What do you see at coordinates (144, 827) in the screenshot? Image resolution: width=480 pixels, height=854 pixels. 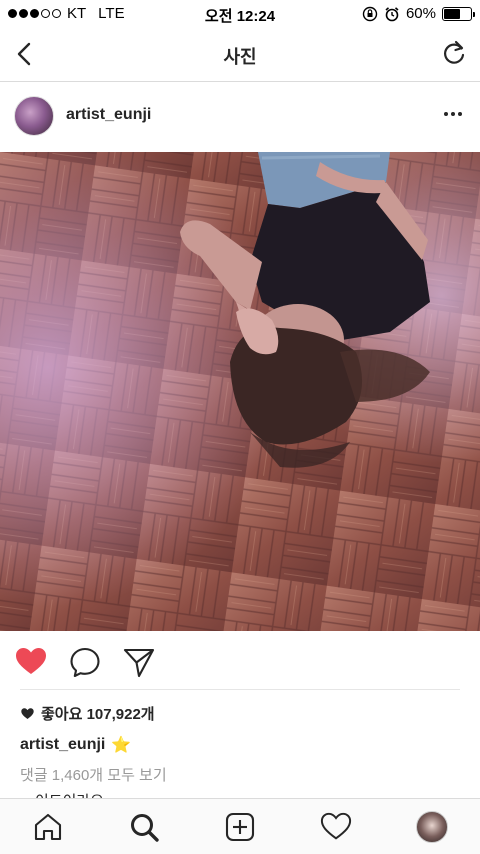 I see `search-icon` at bounding box center [144, 827].